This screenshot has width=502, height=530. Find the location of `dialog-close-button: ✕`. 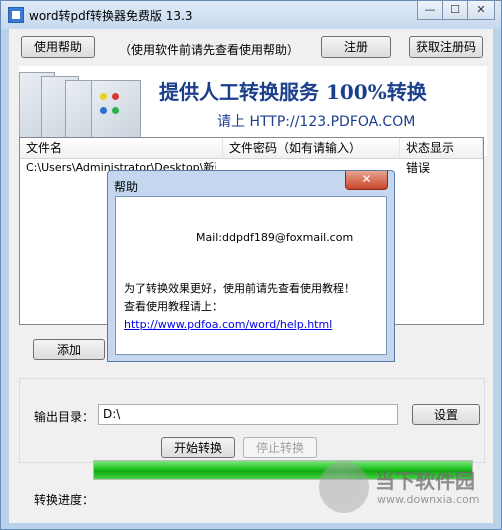

dialog-close-button: ✕ is located at coordinates (366, 180).